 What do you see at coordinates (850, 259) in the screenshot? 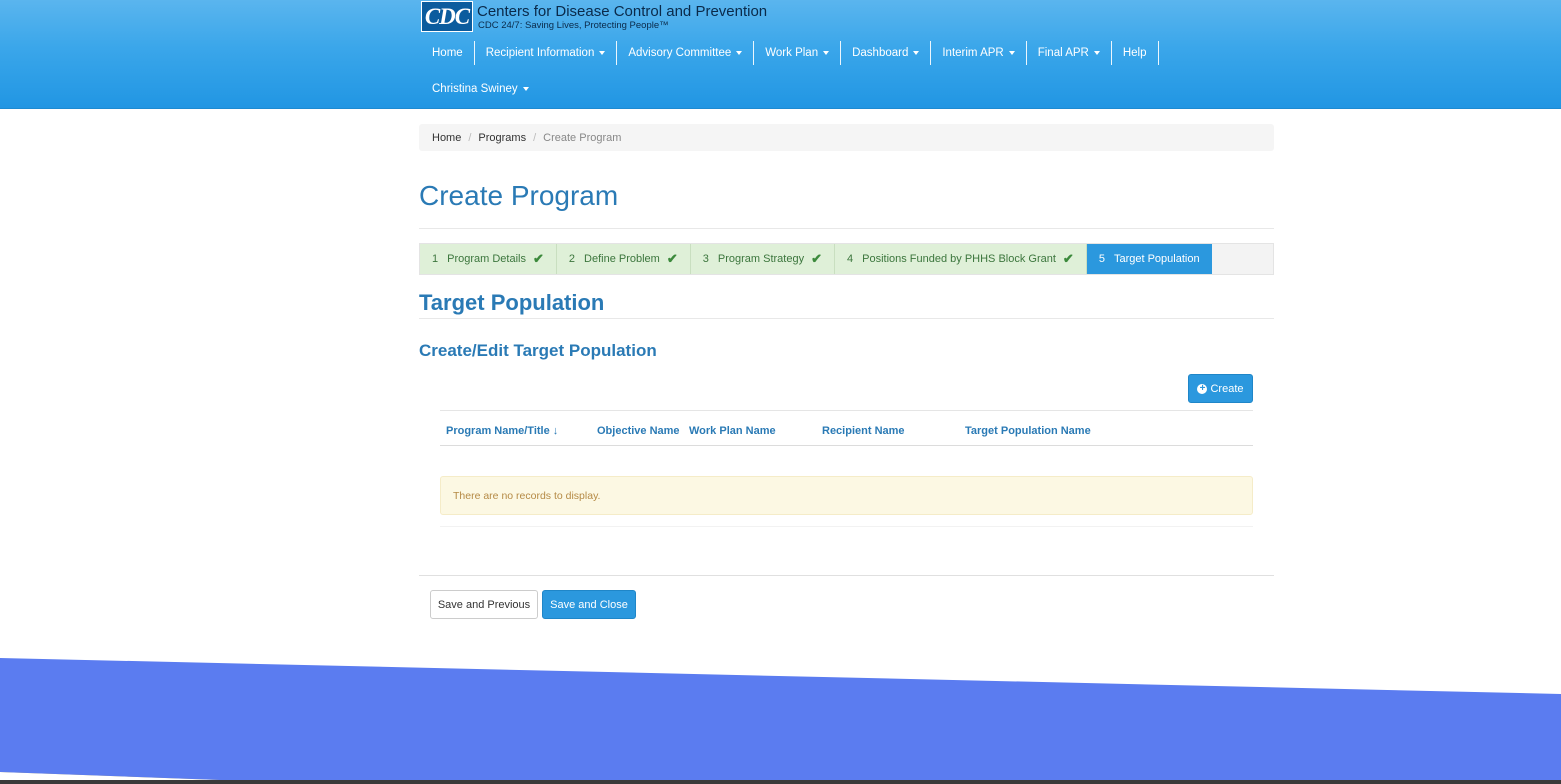
I see `step-number: 4` at bounding box center [850, 259].